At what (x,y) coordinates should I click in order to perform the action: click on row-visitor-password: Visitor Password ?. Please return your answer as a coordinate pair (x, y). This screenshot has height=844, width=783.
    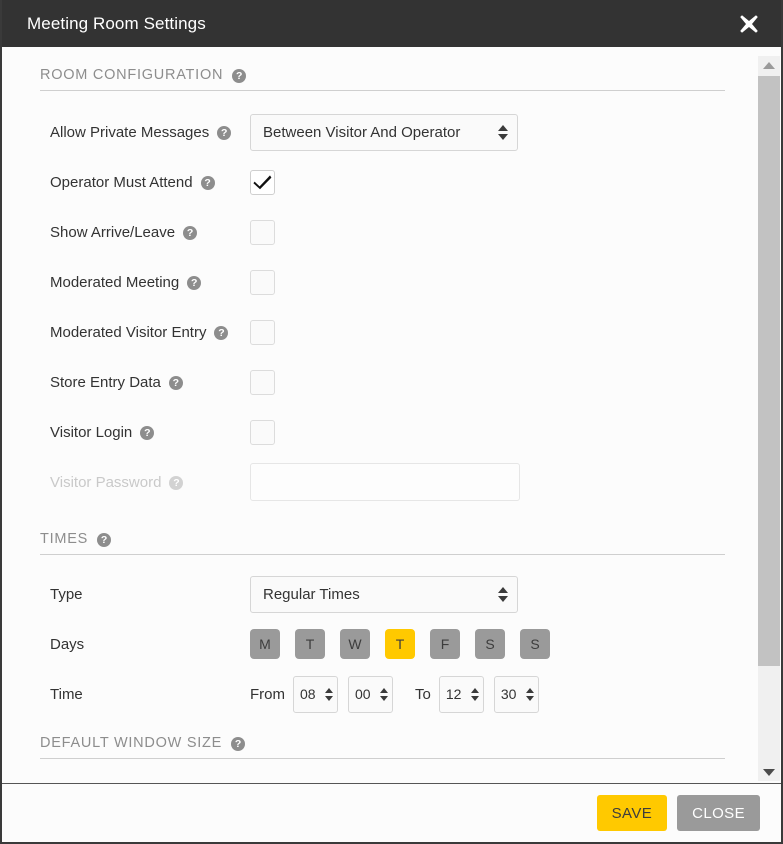
    Looking at the image, I should click on (376, 482).